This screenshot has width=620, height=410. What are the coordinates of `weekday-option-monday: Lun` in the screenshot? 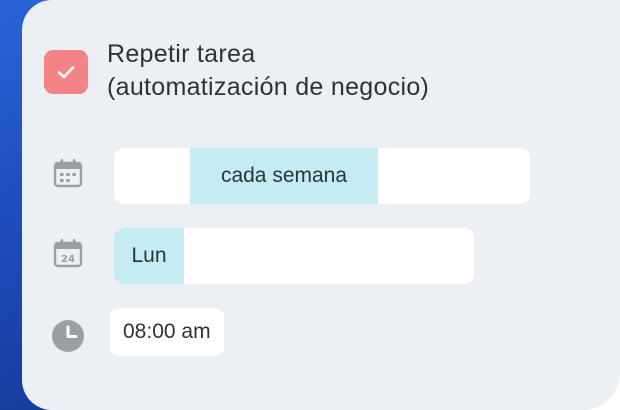 It's located at (149, 256).